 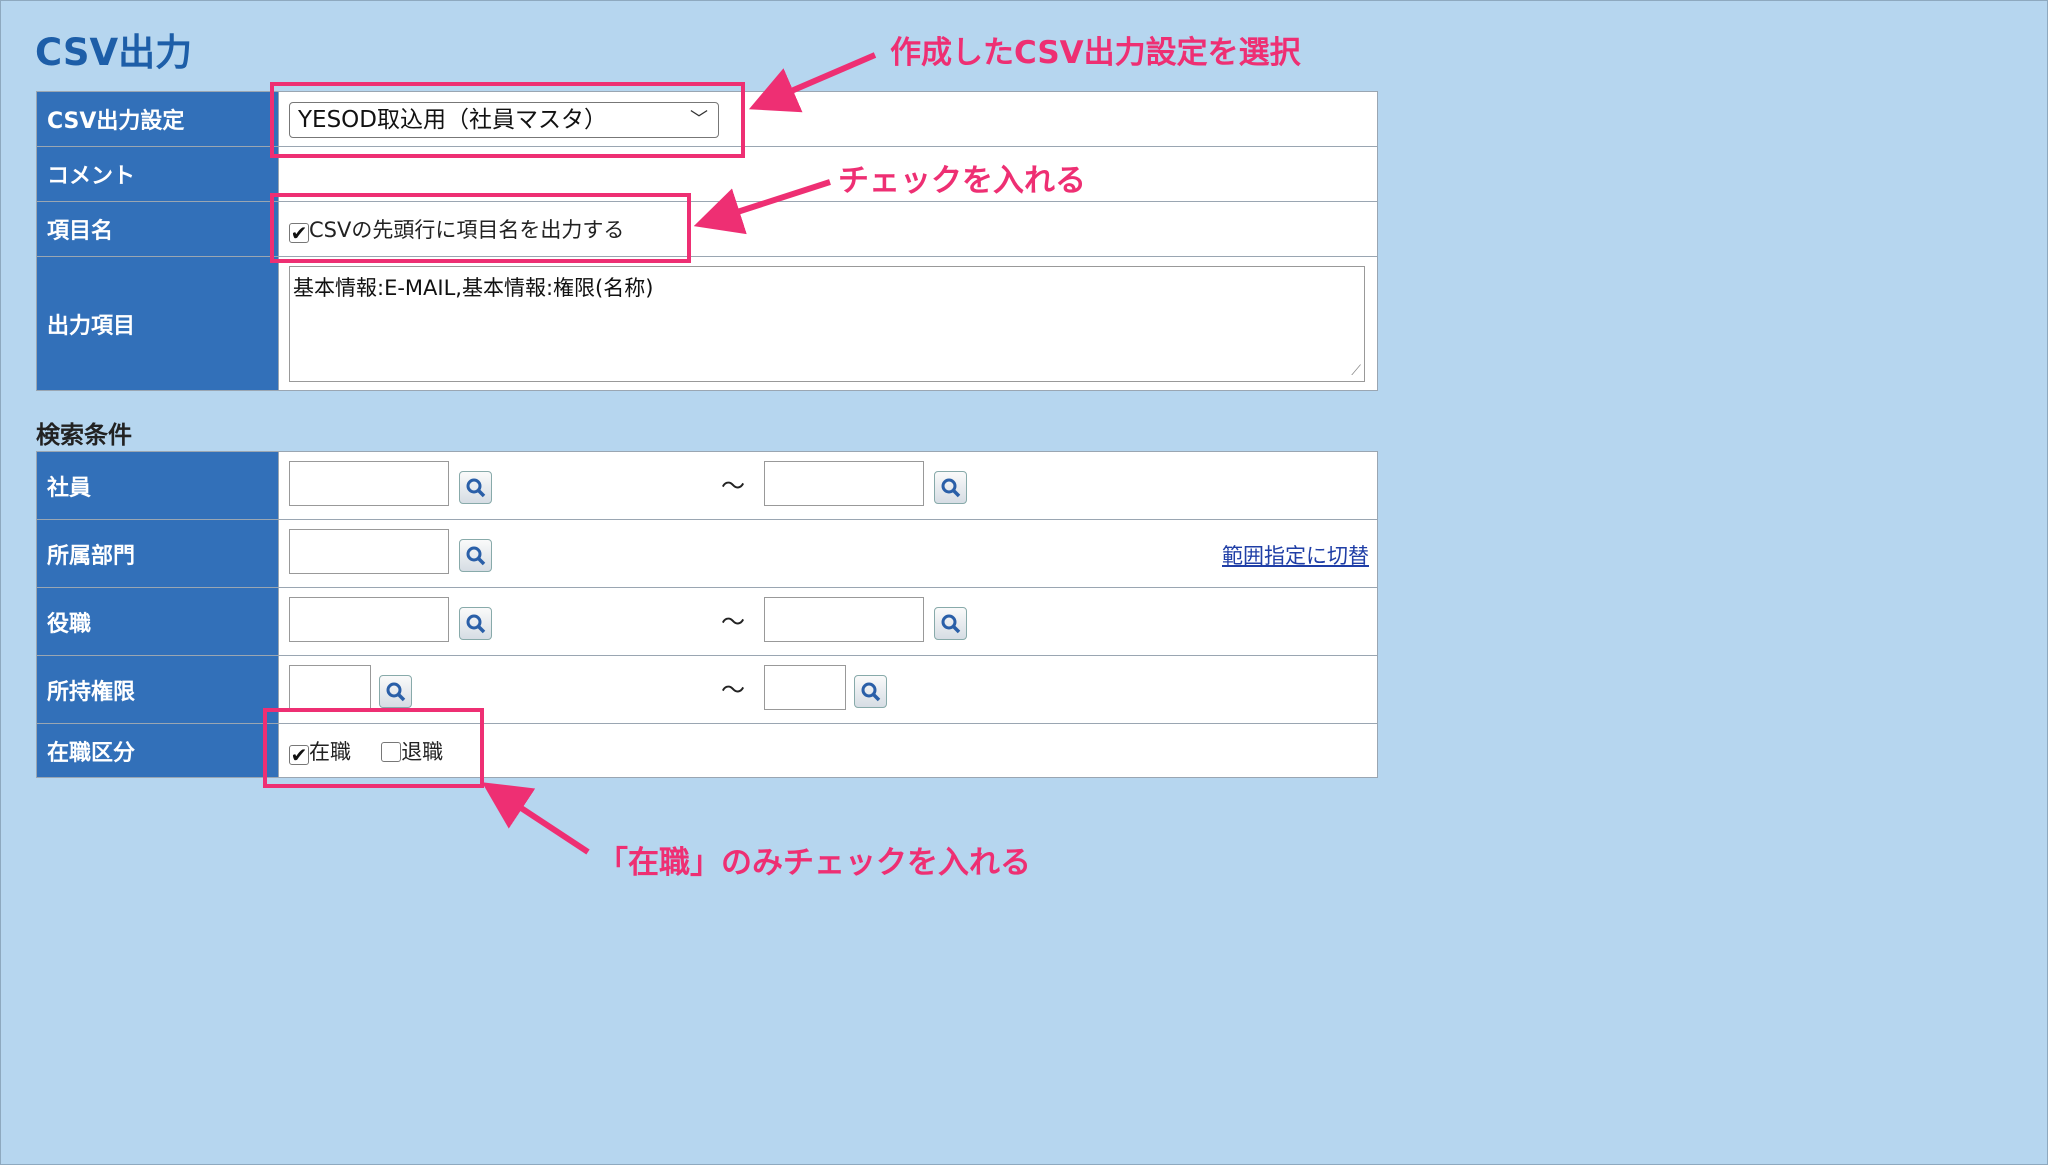 What do you see at coordinates (812, 82) in the screenshot?
I see `select-arrow` at bounding box center [812, 82].